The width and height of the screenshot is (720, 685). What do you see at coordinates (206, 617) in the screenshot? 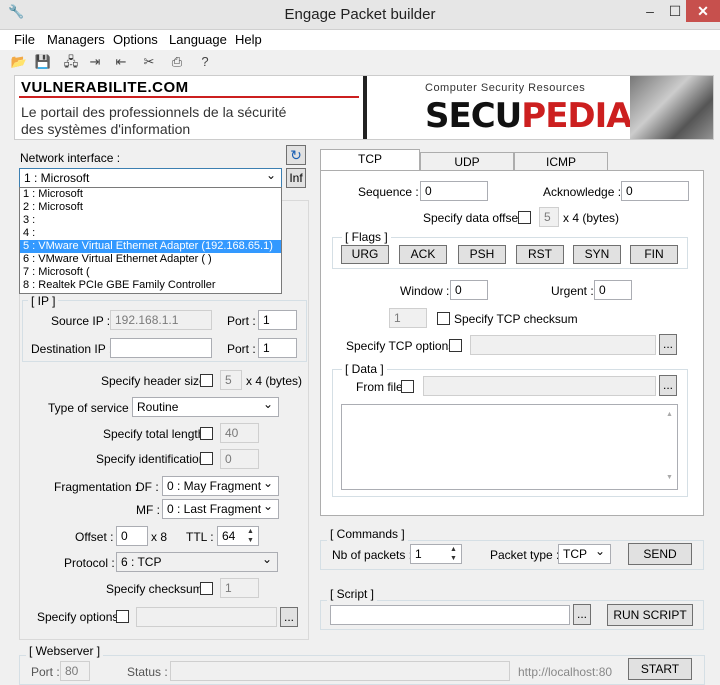
I see `ip-options-field` at bounding box center [206, 617].